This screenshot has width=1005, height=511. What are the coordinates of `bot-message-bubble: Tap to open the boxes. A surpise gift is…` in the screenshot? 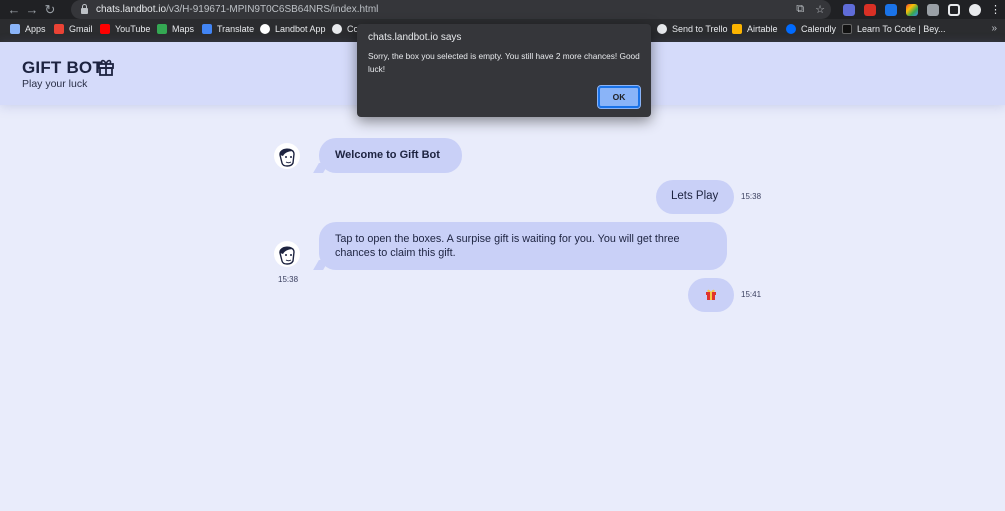 It's located at (523, 246).